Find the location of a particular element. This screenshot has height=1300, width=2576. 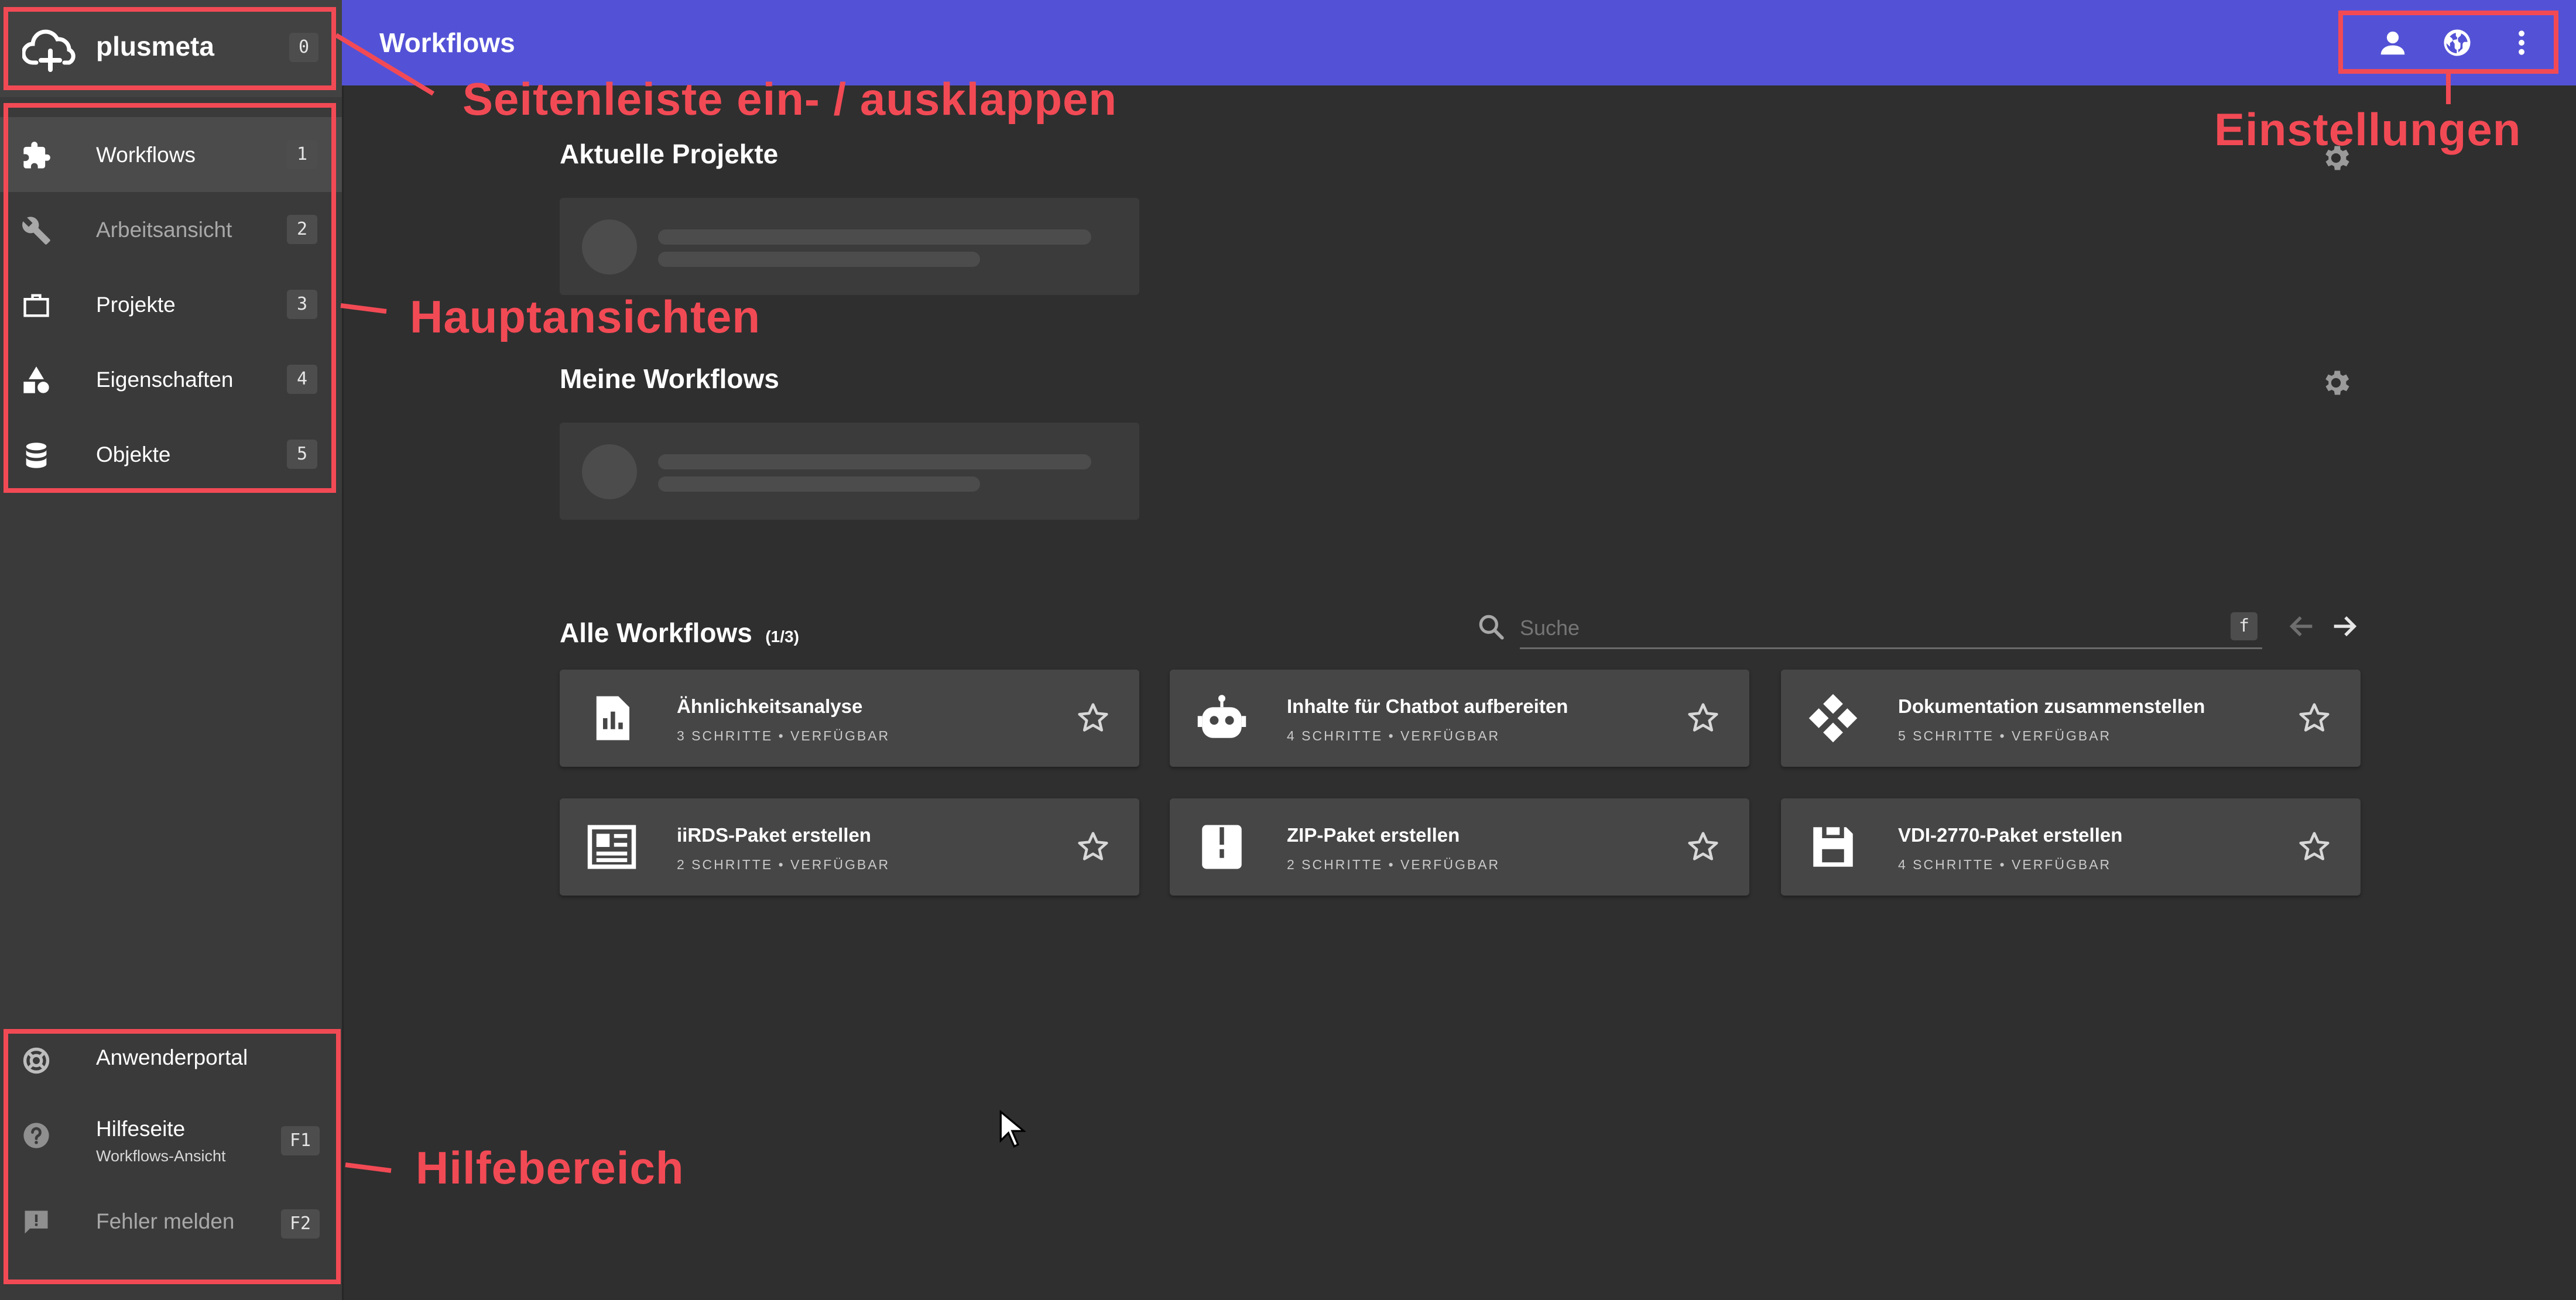

section-title-text: Meine Workflows is located at coordinates (669, 378).